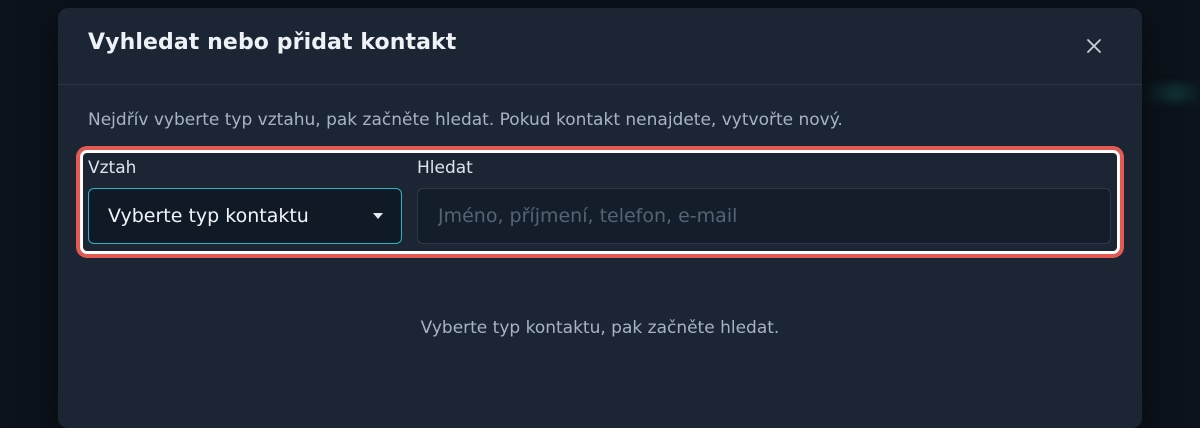 Image resolution: width=1200 pixels, height=428 pixels. What do you see at coordinates (1170, 93) in the screenshot?
I see `backdrop-glow` at bounding box center [1170, 93].